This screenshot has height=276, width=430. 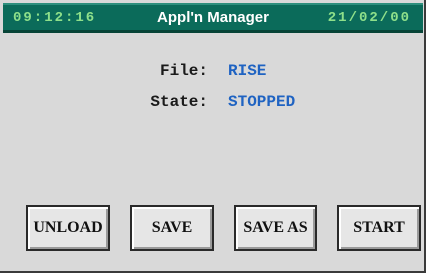 What do you see at coordinates (247, 71) in the screenshot?
I see `file-value: RISE` at bounding box center [247, 71].